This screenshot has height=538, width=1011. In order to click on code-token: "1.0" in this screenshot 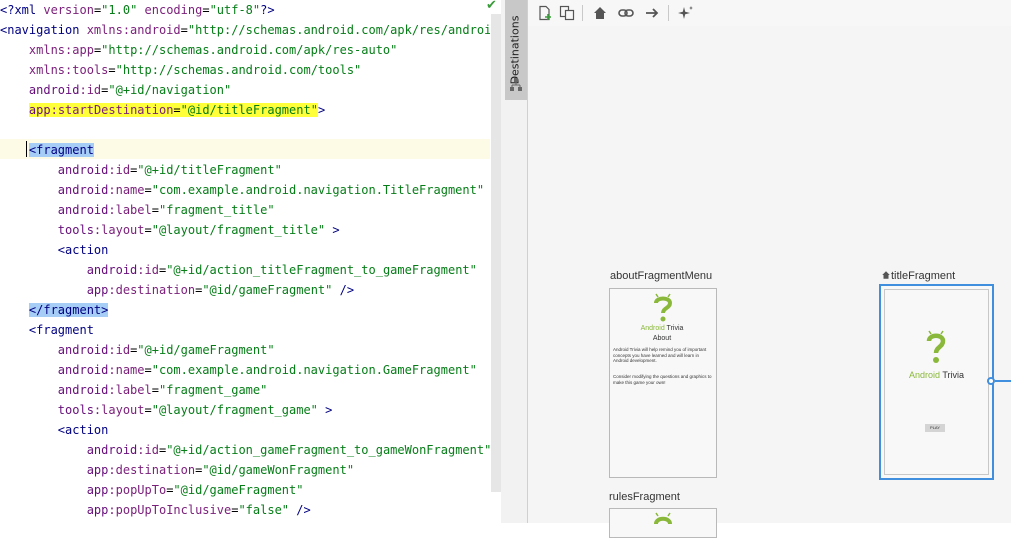, I will do `click(119, 10)`.